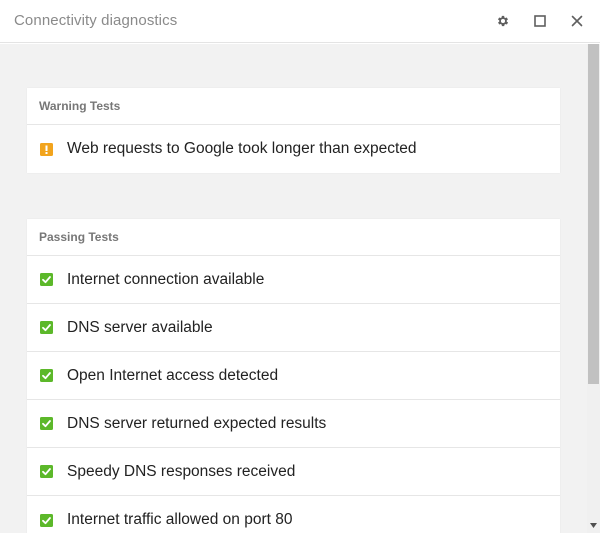 The width and height of the screenshot is (600, 533). Describe the element at coordinates (593, 214) in the screenshot. I see `scrollbar-thumb` at that location.